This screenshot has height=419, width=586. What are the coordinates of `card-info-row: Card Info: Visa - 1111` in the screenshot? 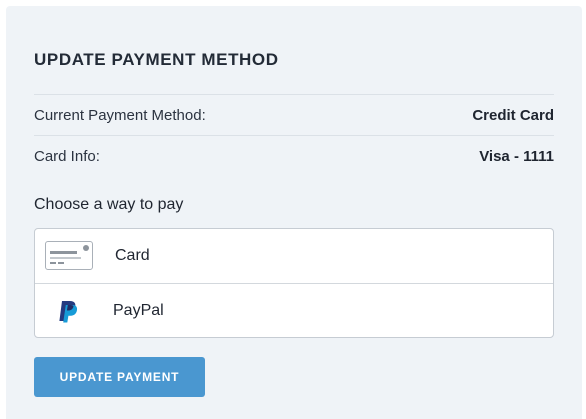 It's located at (294, 155).